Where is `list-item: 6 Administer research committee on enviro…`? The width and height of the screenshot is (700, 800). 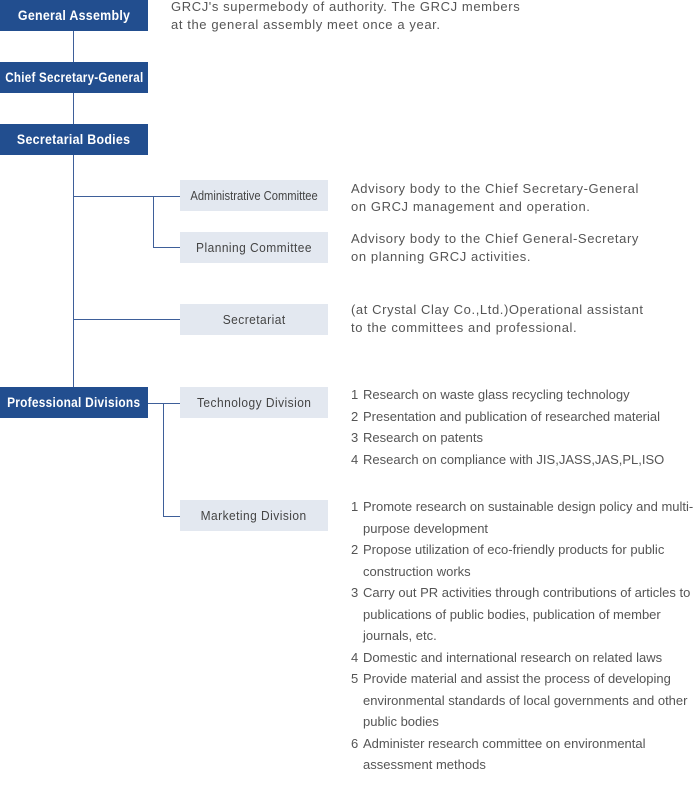
list-item: 6 Administer research committee on enviro… is located at coordinates (525, 754).